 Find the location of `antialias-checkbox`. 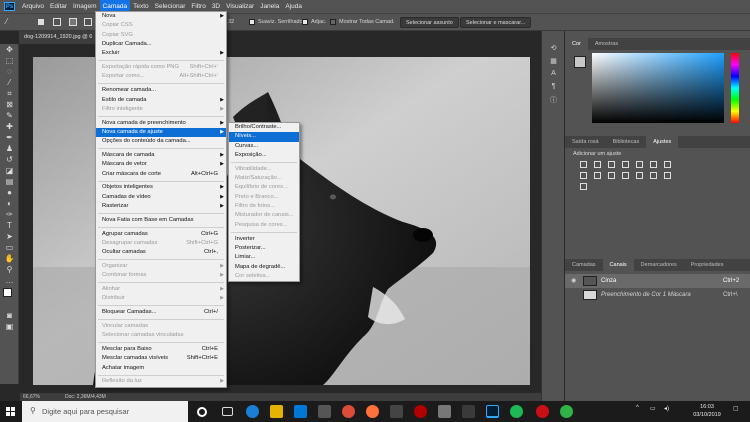

antialias-checkbox is located at coordinates (252, 22).